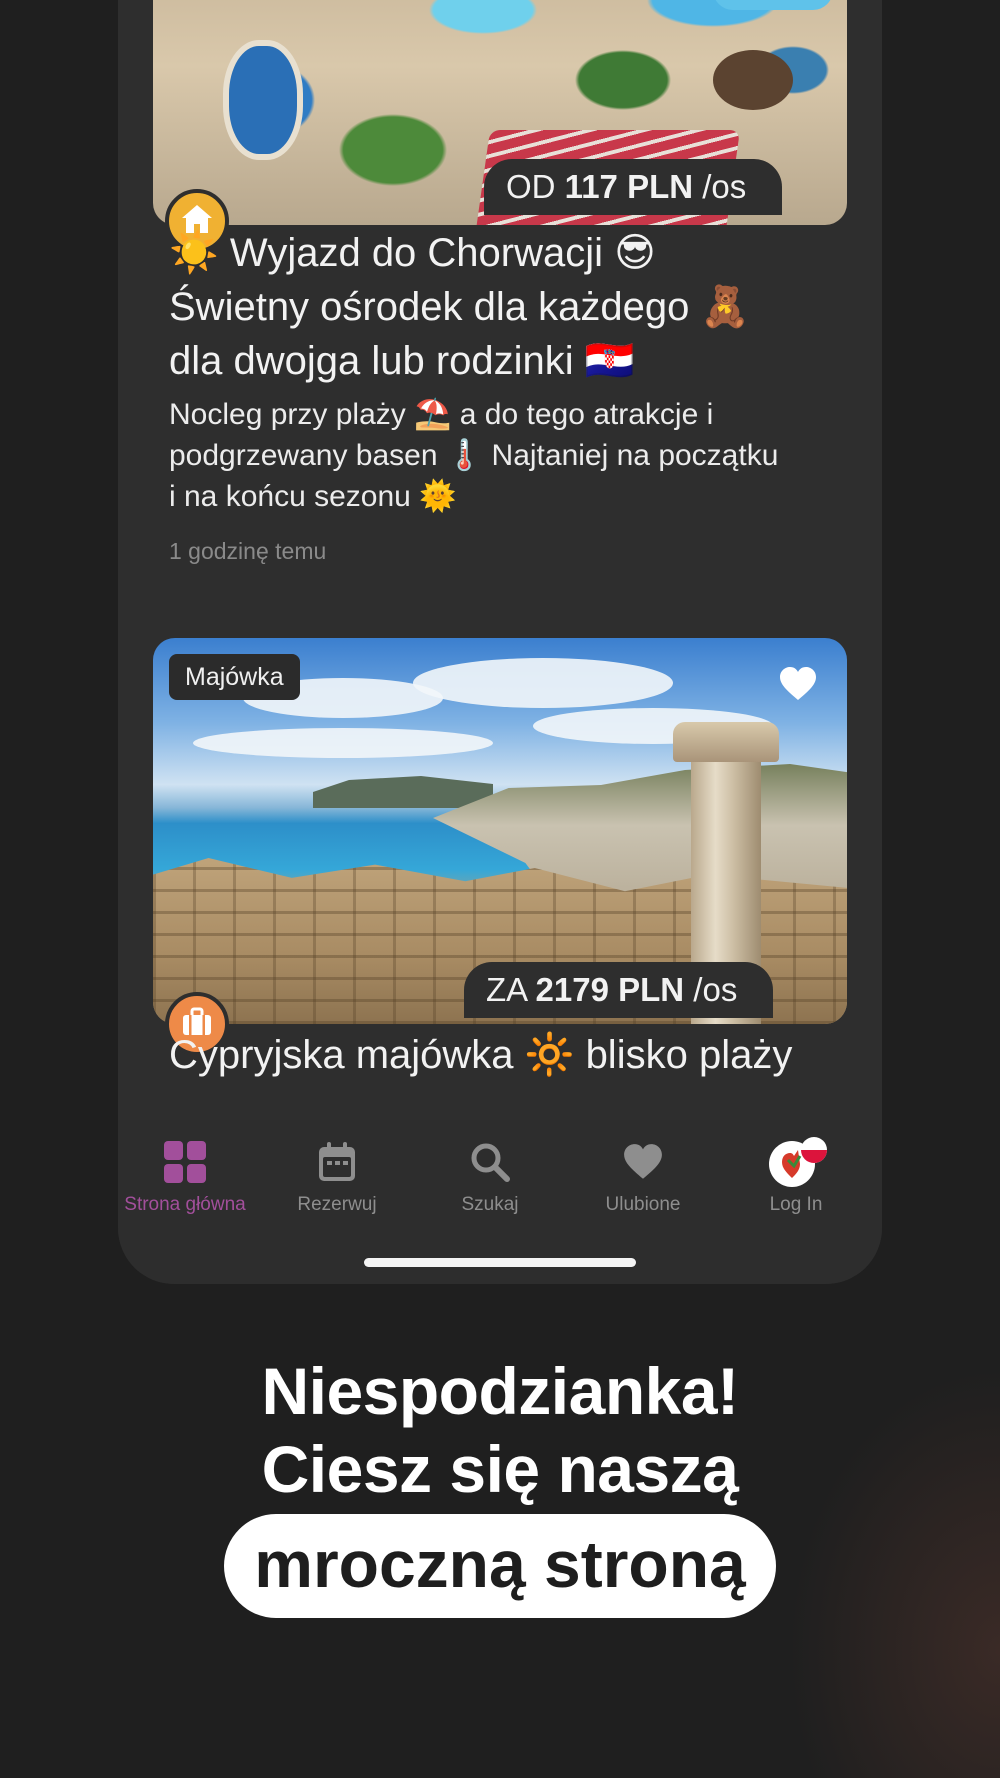  I want to click on tab-home: Strona główna, so click(189, 1177).